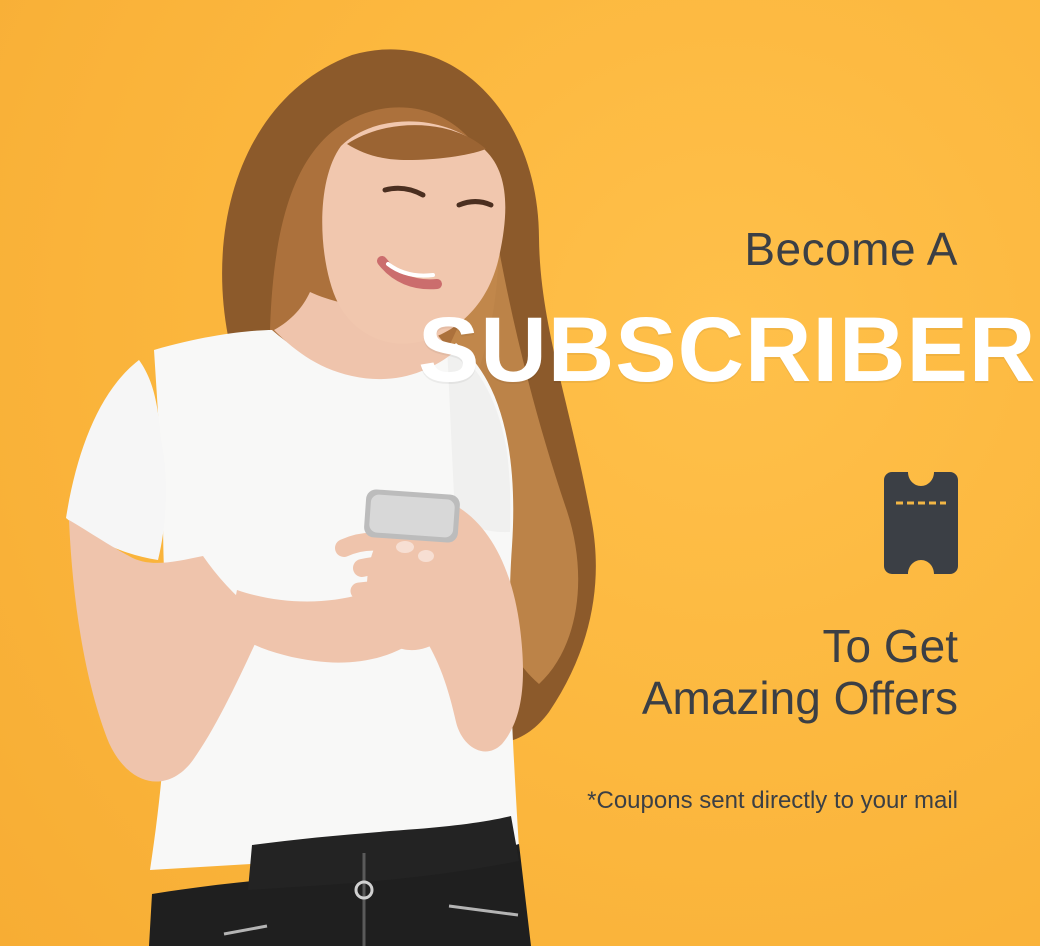 The height and width of the screenshot is (946, 1040). What do you see at coordinates (772, 800) in the screenshot?
I see `coupon-note: *Coupons sent directly to your mail` at bounding box center [772, 800].